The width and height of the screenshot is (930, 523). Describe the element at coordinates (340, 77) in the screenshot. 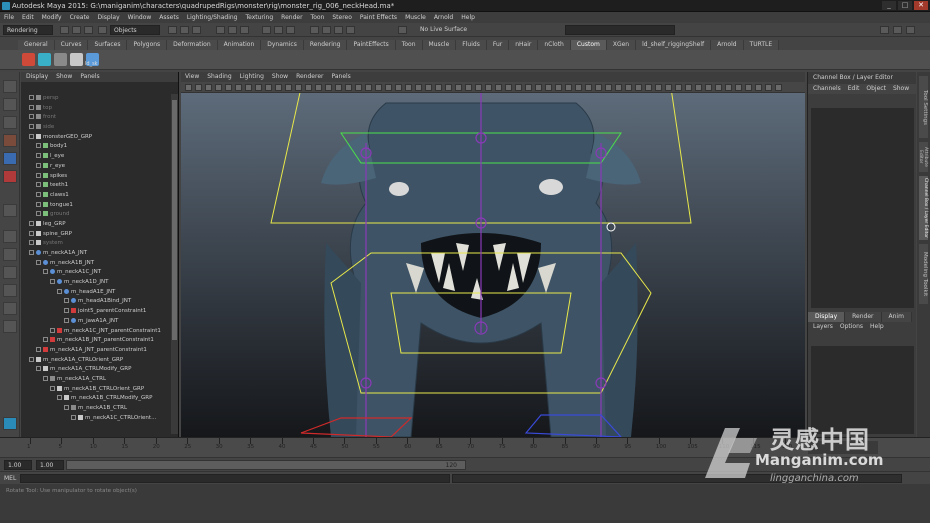

I see `viewport-menu-panels: Panels` at that location.